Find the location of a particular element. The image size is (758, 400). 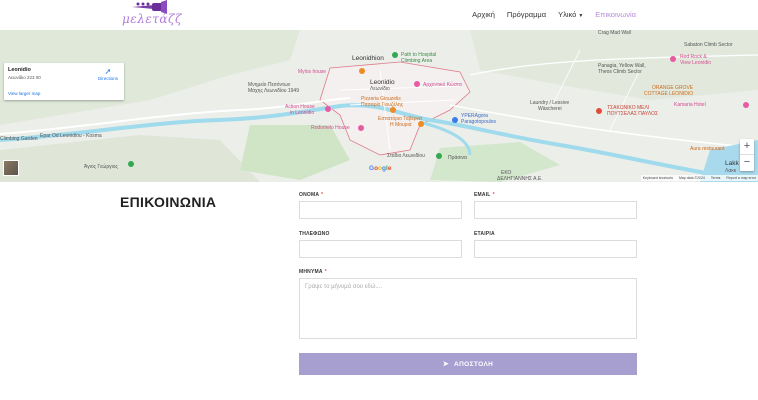

map-label-monument2: Μάχης Λεωνιδίου 1949 is located at coordinates (273, 91).